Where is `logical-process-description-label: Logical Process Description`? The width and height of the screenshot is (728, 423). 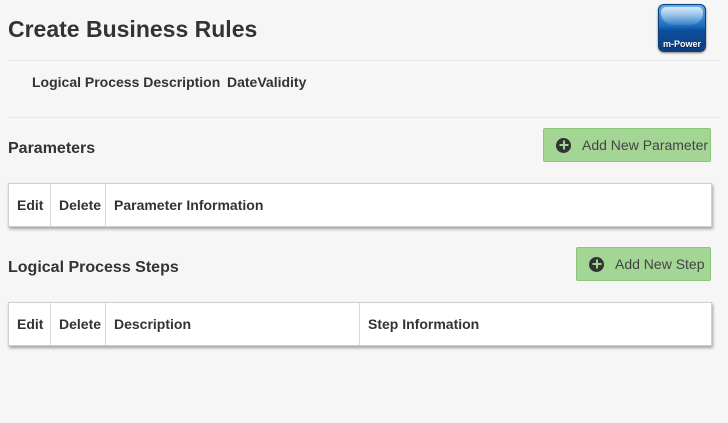 logical-process-description-label: Logical Process Description is located at coordinates (126, 82).